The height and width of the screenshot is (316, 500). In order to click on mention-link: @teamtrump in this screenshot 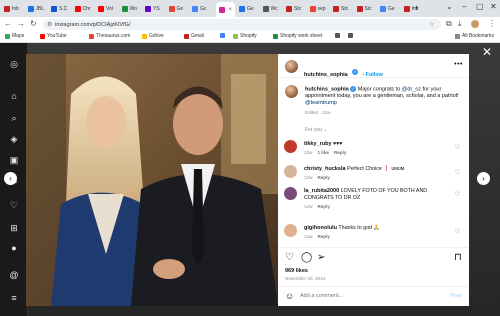, I will do `click(321, 103)`.